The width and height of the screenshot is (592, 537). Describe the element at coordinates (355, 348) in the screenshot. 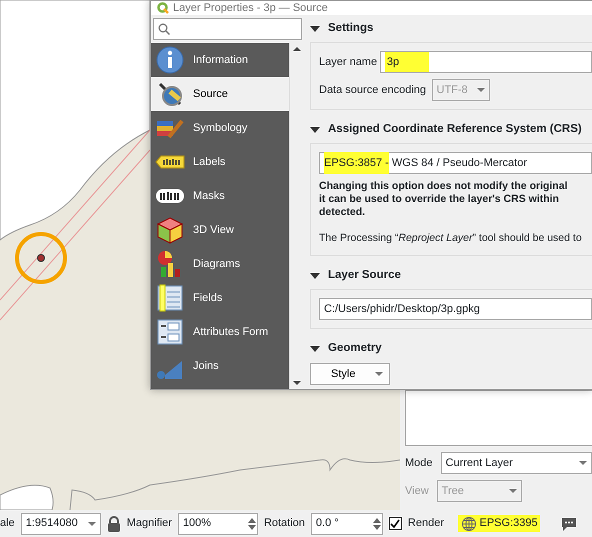

I see `section-title: Geometry` at that location.